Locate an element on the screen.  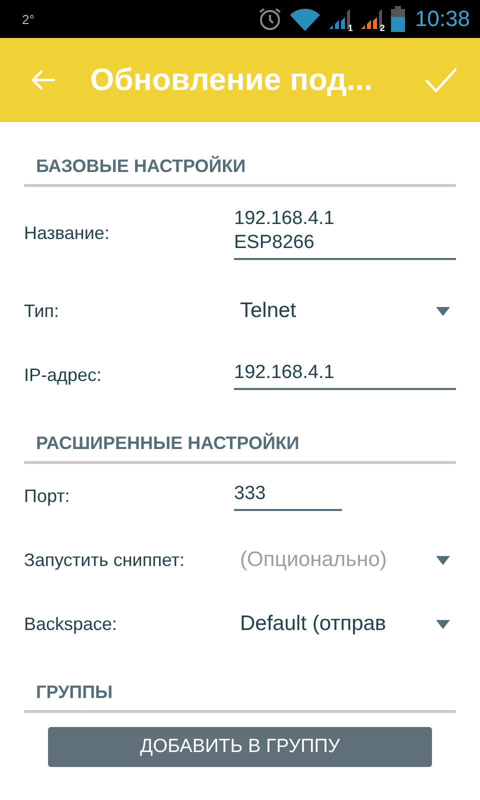
alarm-clock-icon is located at coordinates (269, 19).